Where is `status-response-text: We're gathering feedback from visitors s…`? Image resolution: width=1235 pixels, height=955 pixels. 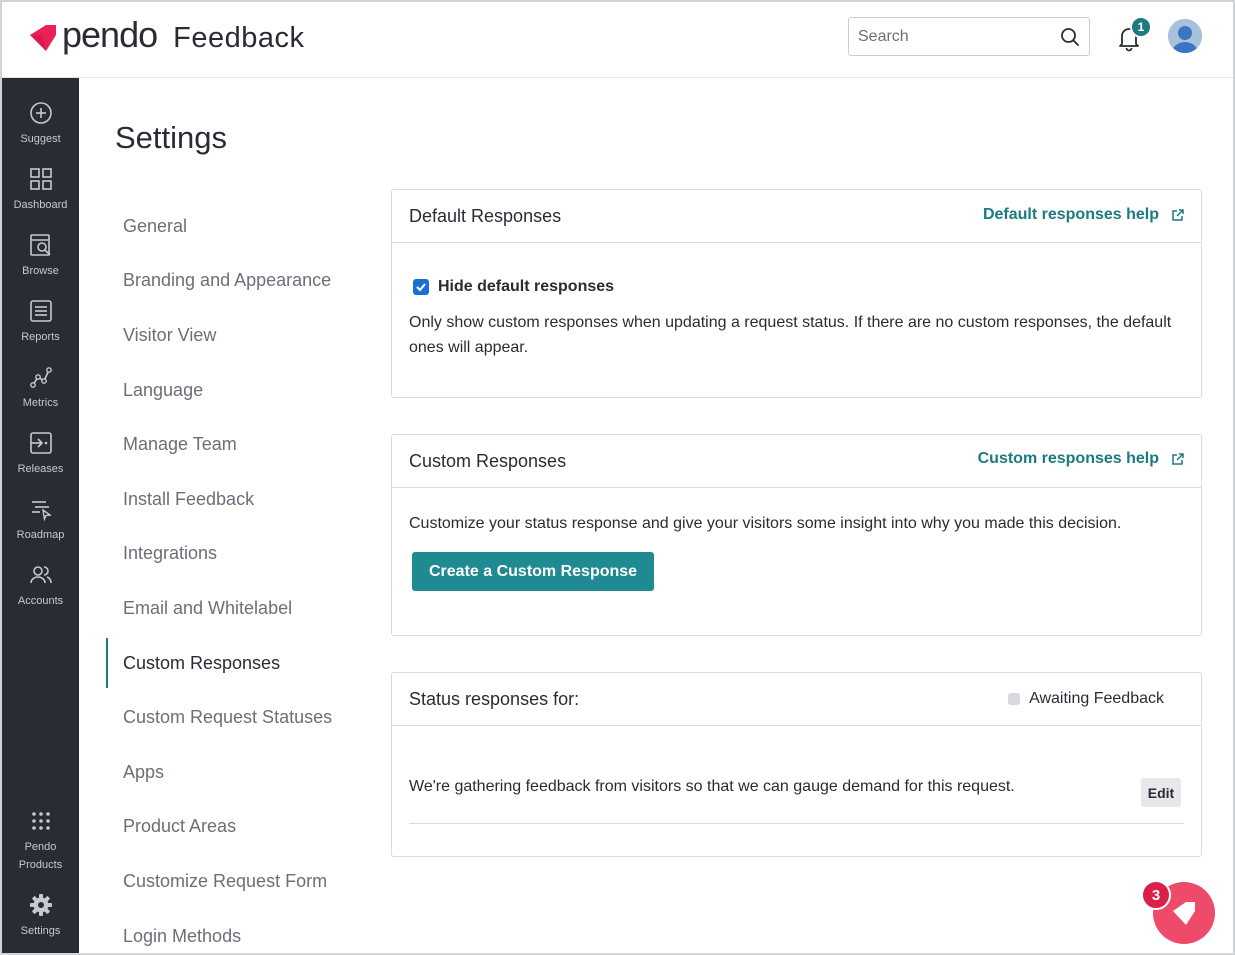 status-response-text: We're gathering feedback from visitors s… is located at coordinates (712, 786).